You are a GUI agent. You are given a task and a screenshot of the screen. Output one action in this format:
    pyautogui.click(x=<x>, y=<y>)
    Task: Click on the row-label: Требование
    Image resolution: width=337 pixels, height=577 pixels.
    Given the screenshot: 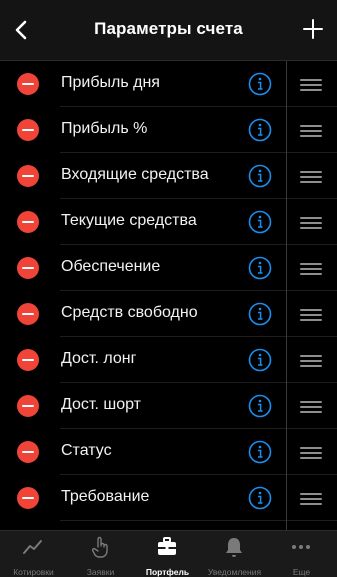 What is the action you would take?
    pyautogui.click(x=105, y=496)
    